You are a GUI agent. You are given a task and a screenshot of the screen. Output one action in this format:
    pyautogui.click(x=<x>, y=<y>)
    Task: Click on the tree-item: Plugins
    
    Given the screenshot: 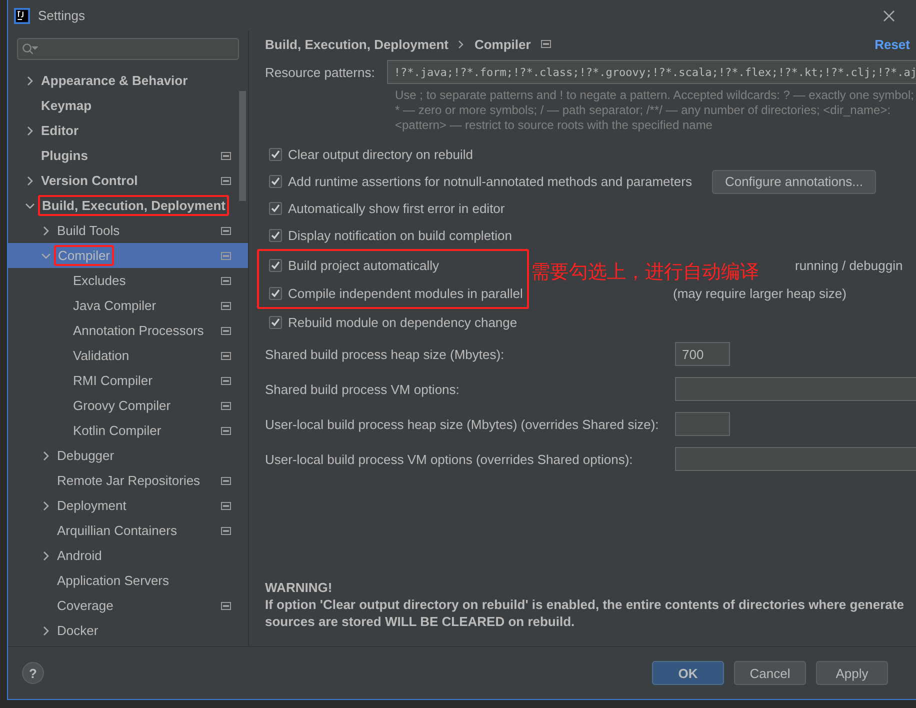 What is the action you would take?
    pyautogui.click(x=128, y=155)
    